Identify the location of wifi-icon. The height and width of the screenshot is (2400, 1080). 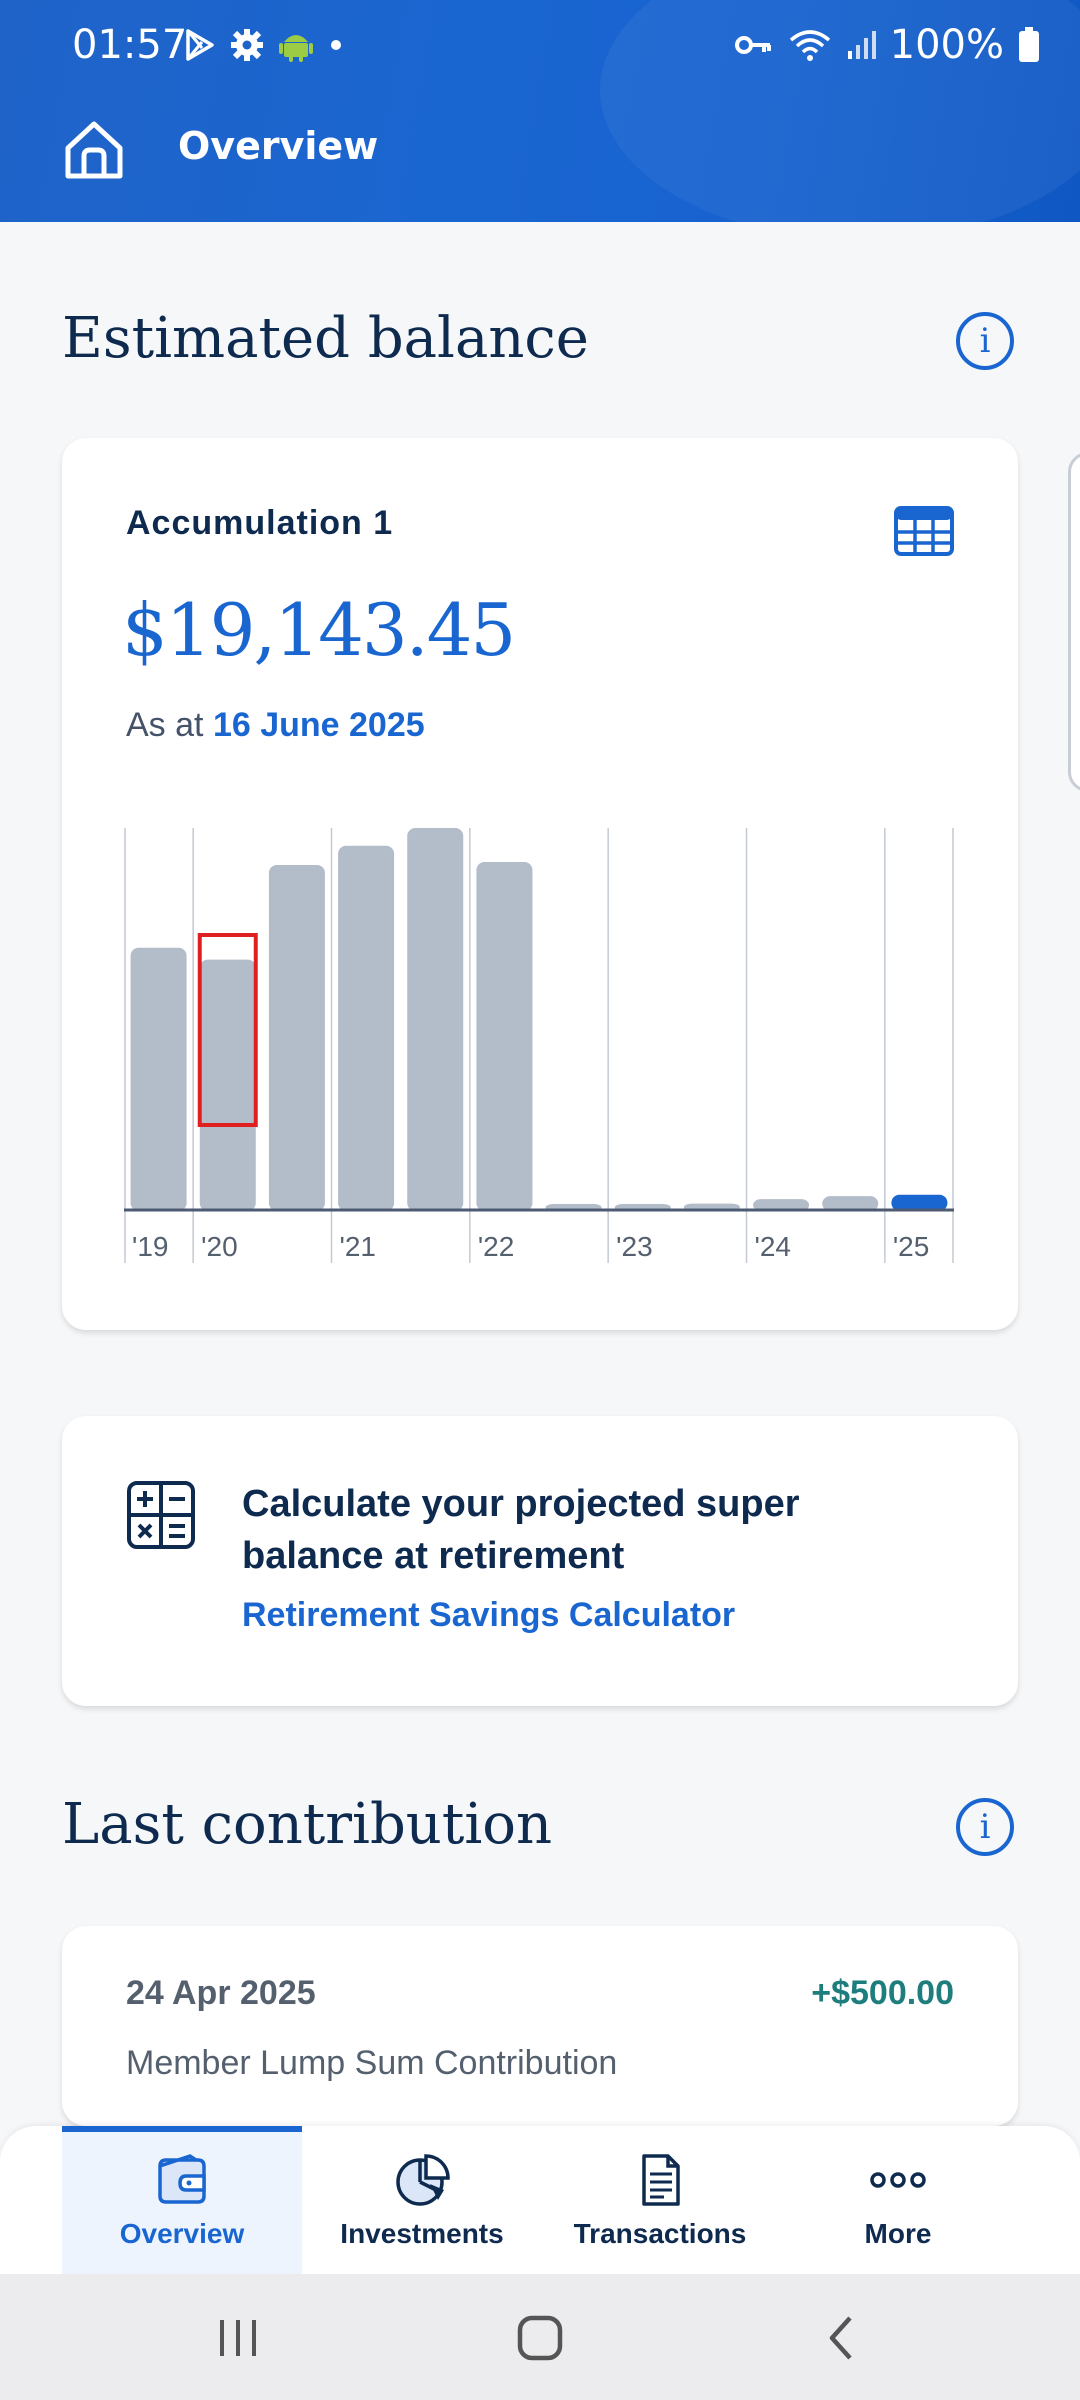
(809, 45).